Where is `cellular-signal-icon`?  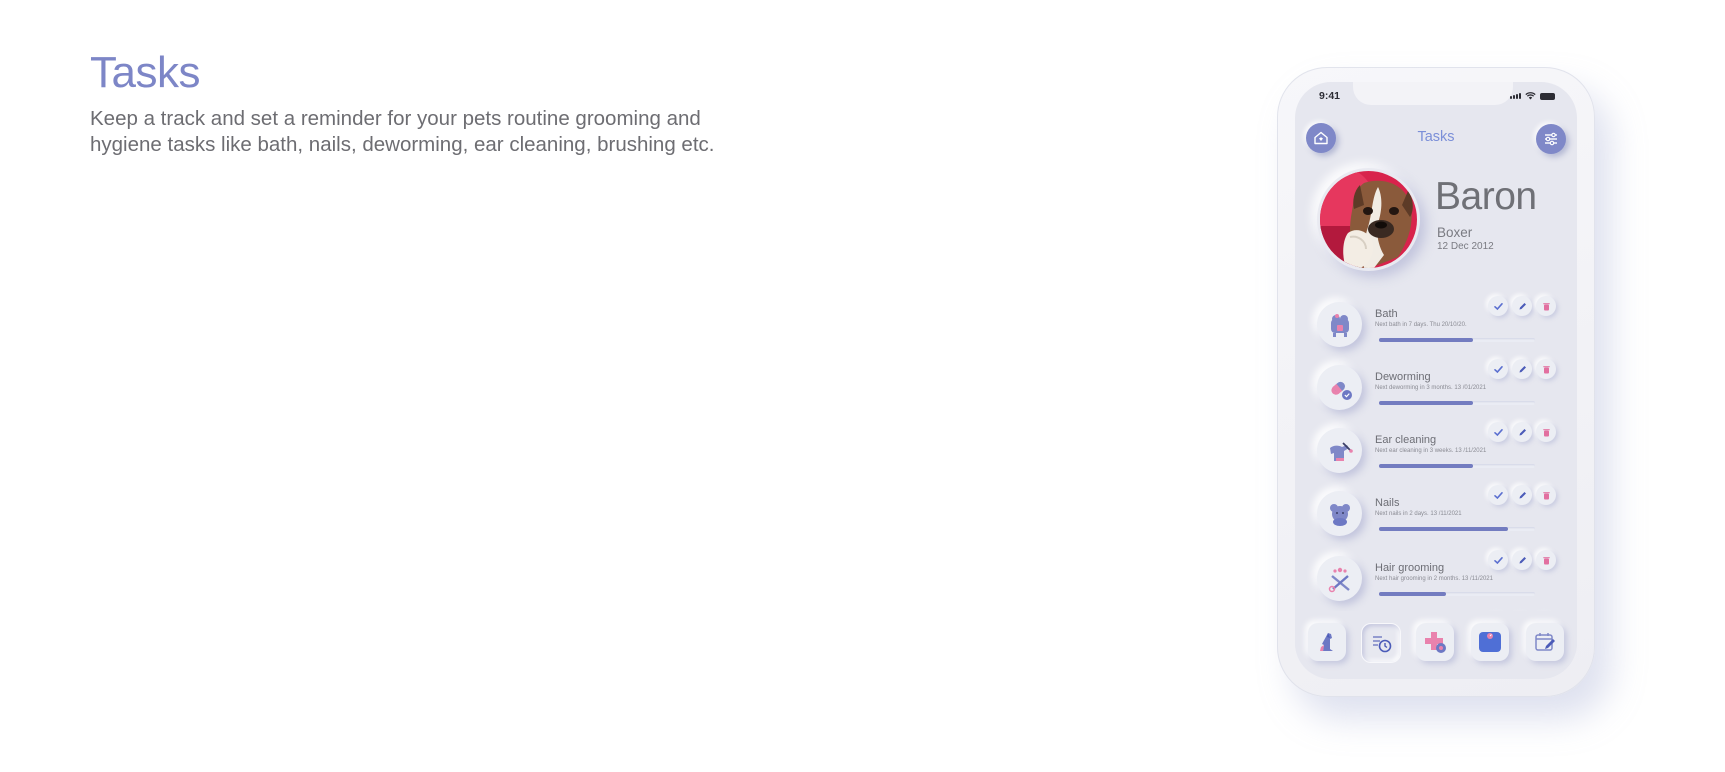 cellular-signal-icon is located at coordinates (1515, 96).